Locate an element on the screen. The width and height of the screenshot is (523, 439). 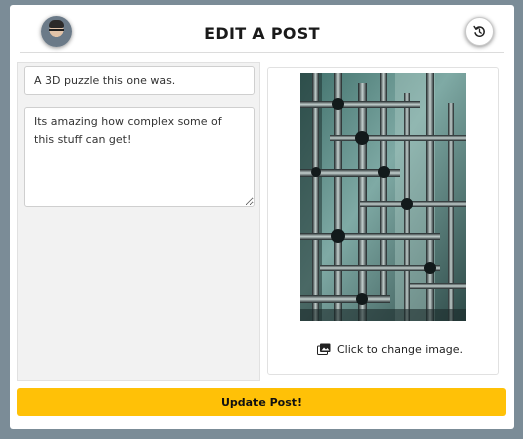
change-image-button: Click to change image. is located at coordinates (390, 349).